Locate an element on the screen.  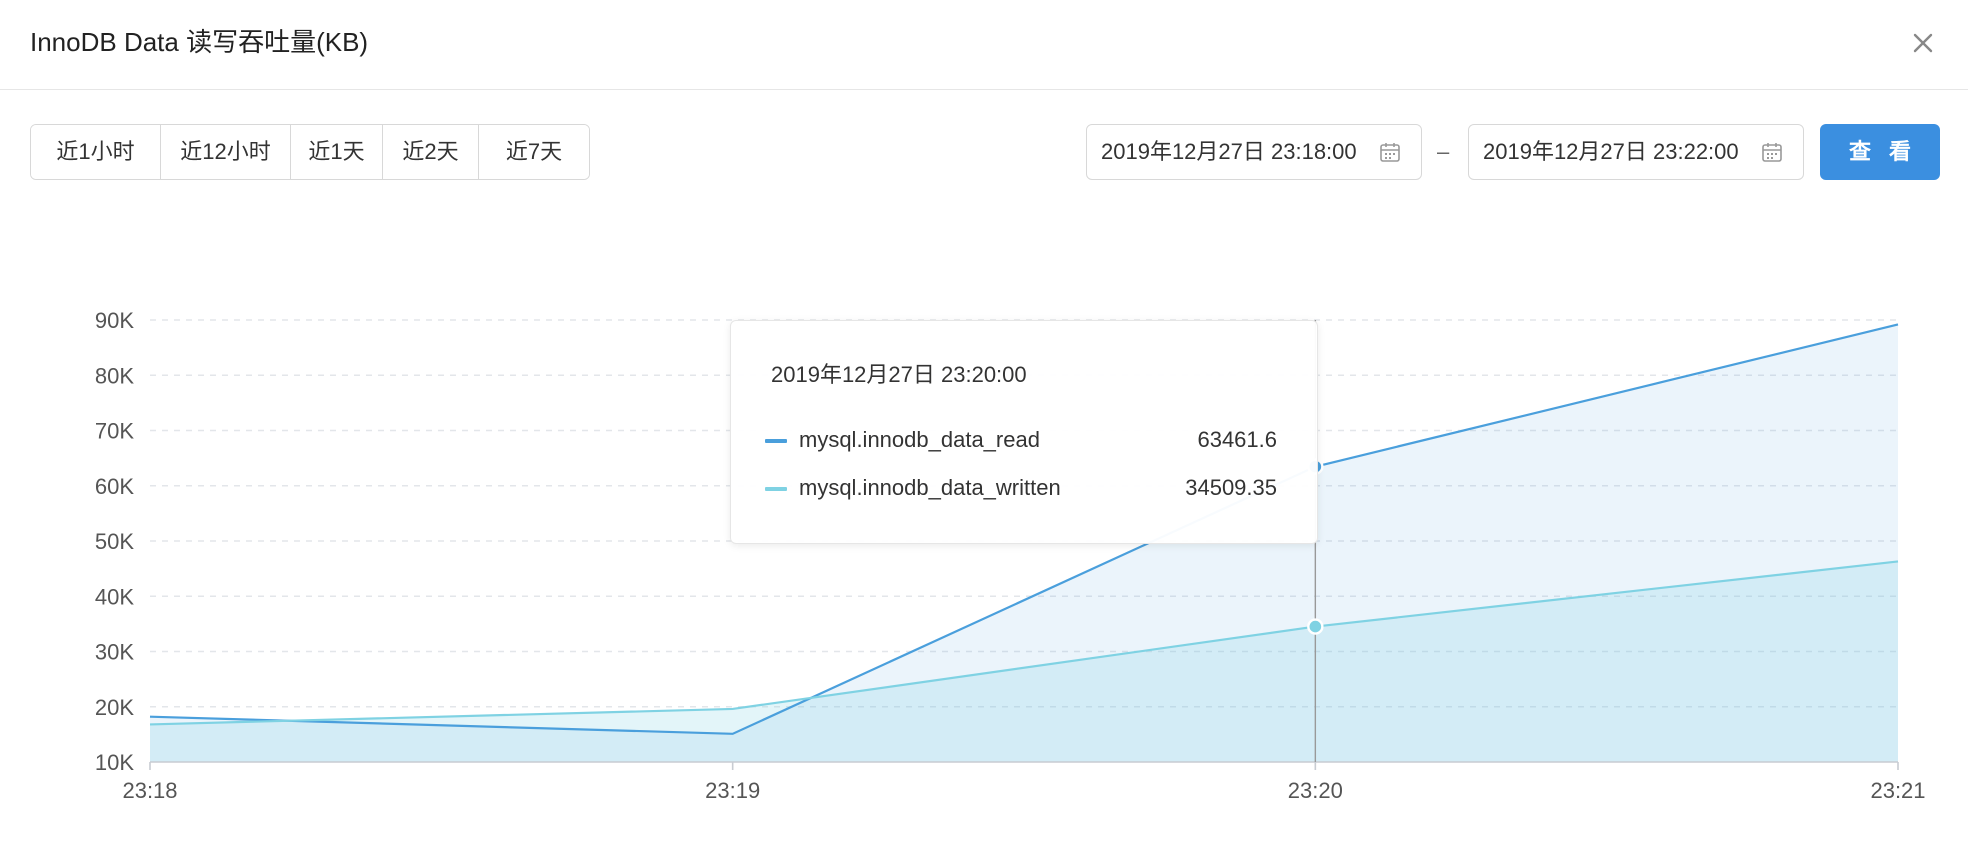
start-date-input: 2019年12月27日 23:18:00 is located at coordinates (1254, 152).